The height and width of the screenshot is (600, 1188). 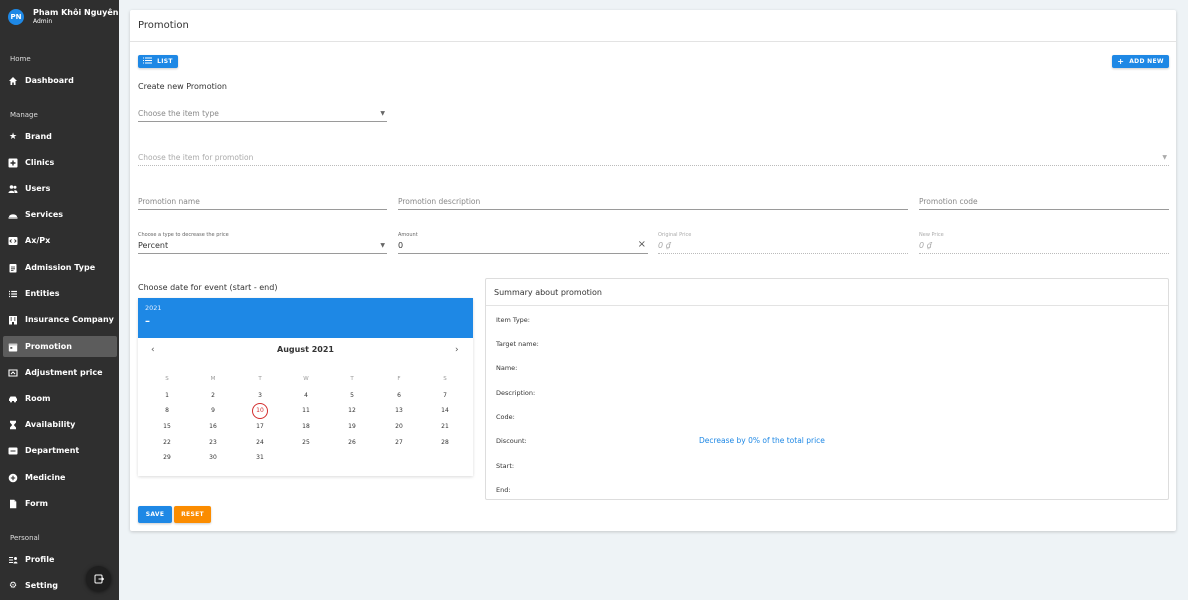 What do you see at coordinates (1140, 61) in the screenshot?
I see `add-new-button: + ADD NEW` at bounding box center [1140, 61].